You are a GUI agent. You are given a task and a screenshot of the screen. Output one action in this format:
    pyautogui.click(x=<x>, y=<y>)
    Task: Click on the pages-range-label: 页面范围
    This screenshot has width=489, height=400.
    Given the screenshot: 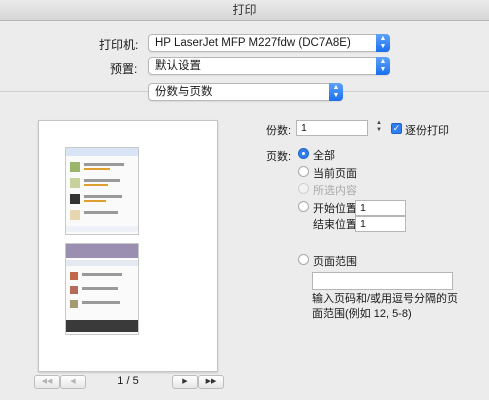 What is the action you would take?
    pyautogui.click(x=335, y=262)
    